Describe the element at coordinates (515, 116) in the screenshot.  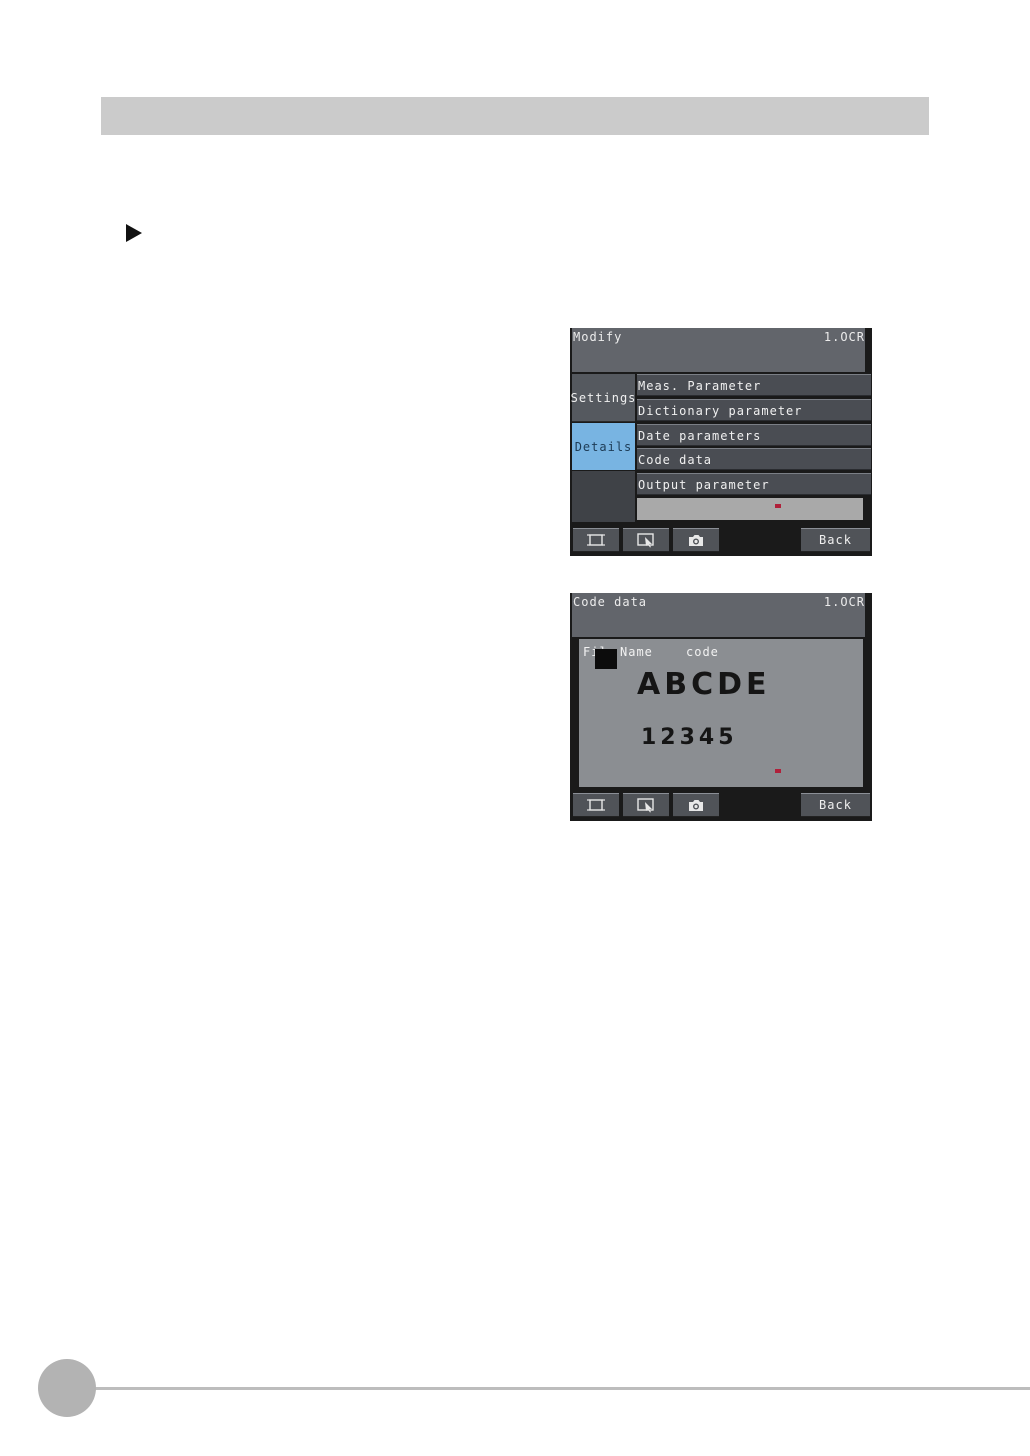
I see `section-header-bar` at that location.